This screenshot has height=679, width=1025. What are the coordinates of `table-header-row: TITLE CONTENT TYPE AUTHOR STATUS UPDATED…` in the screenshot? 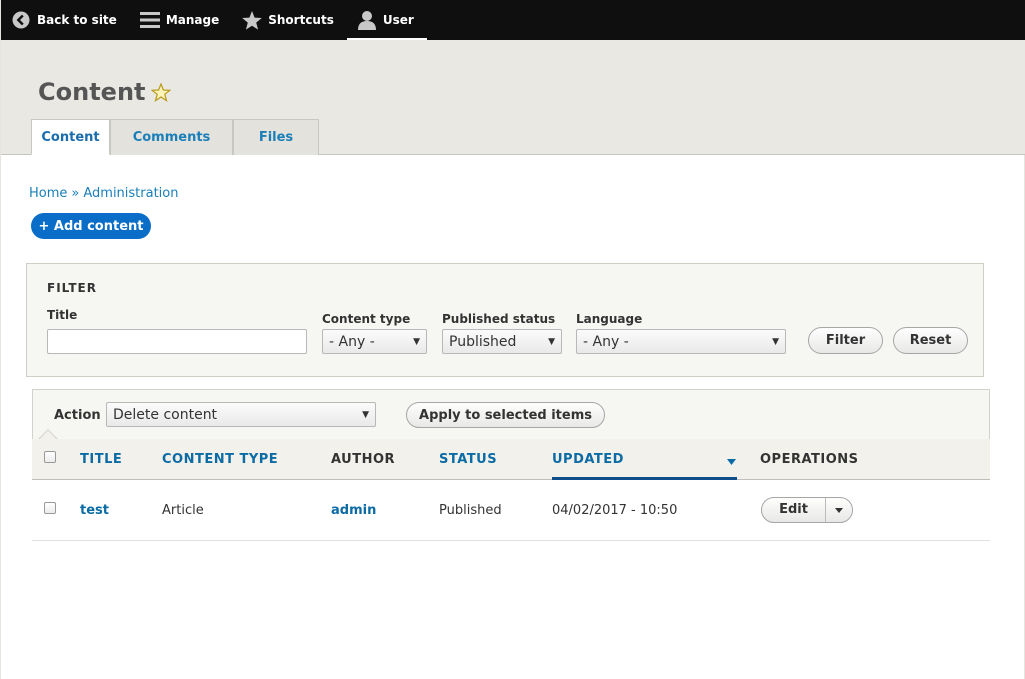 It's located at (511, 459).